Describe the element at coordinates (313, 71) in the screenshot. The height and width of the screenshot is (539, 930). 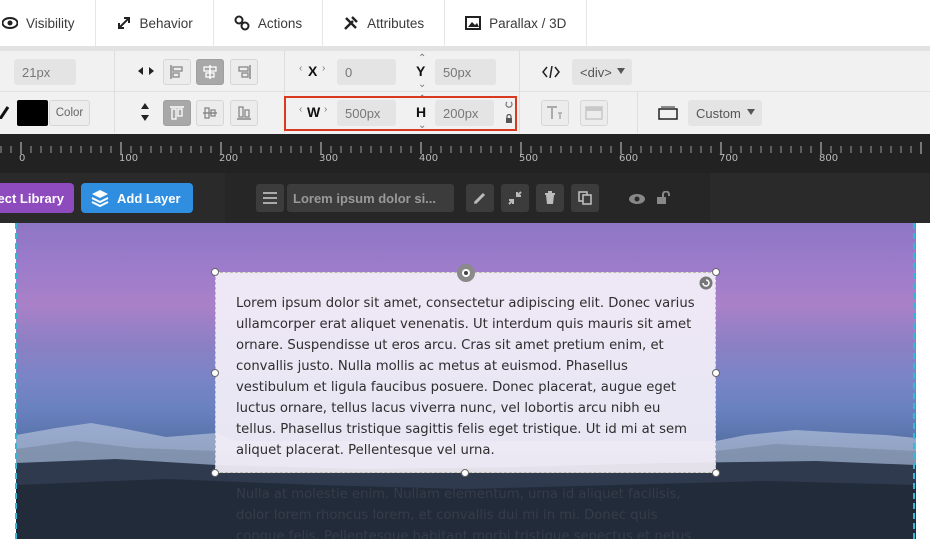
I see `x-label: X` at that location.